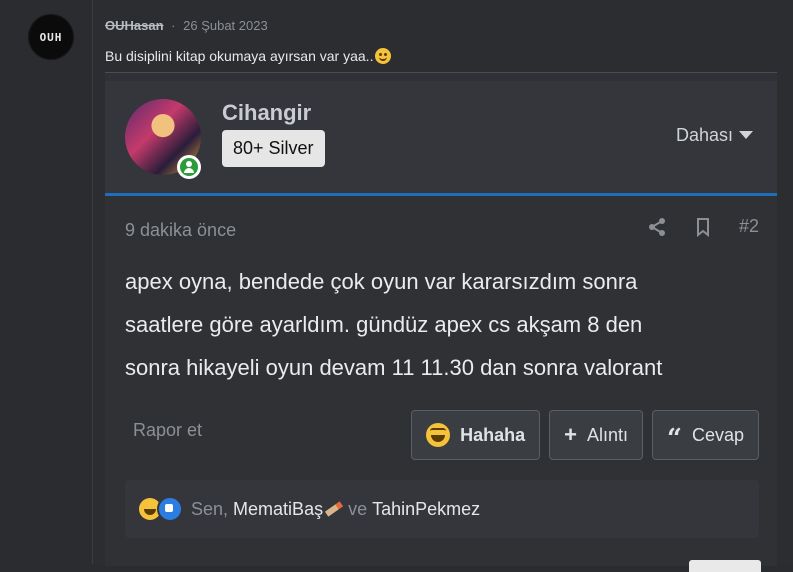 This screenshot has height=572, width=793. I want to click on more-dropdown: Dahası, so click(714, 135).